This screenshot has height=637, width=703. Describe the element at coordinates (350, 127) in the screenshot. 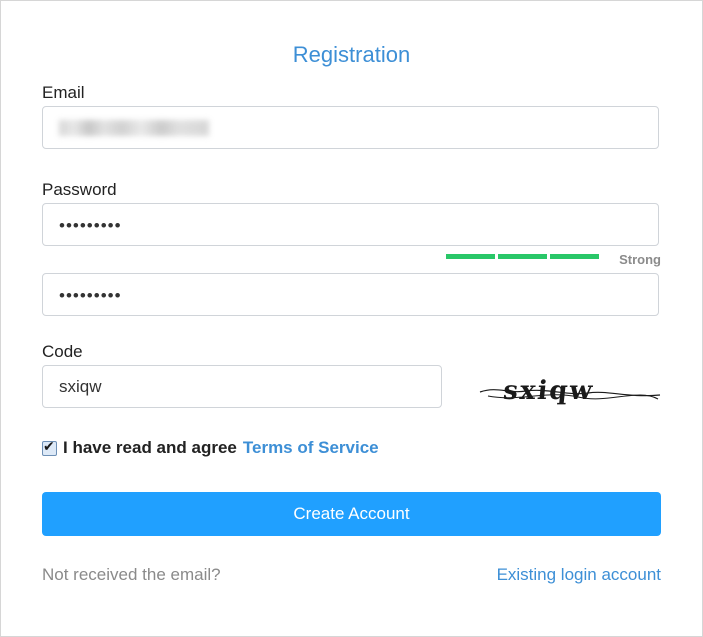

I see `email-field` at that location.